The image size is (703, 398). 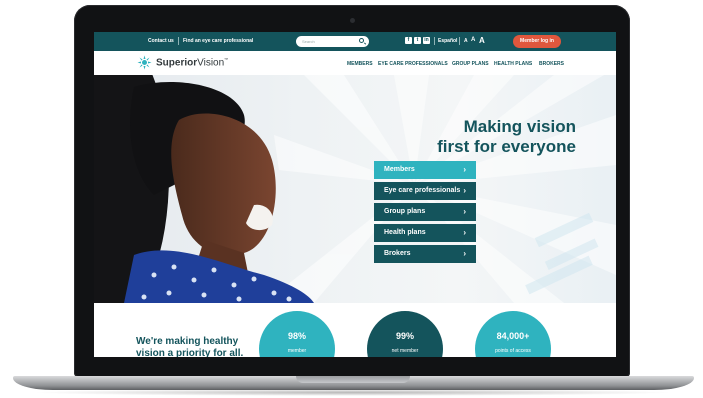 What do you see at coordinates (425, 170) in the screenshot?
I see `cta-members-button: Members ›` at bounding box center [425, 170].